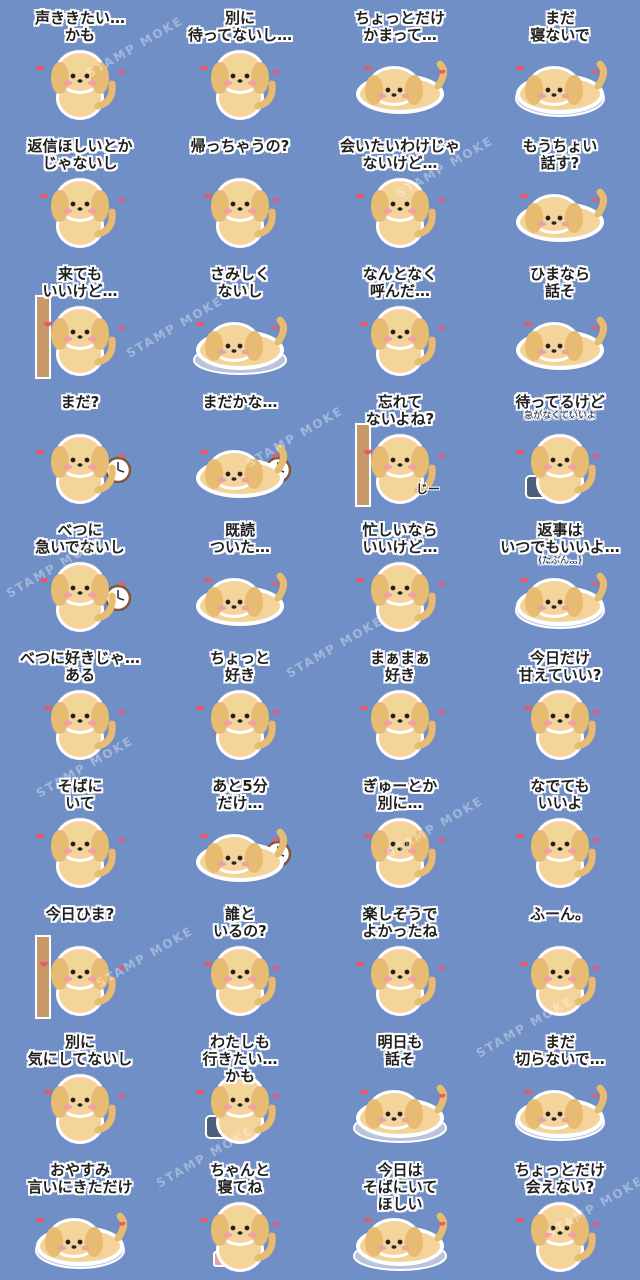 Image resolution: width=640 pixels, height=1280 pixels. I want to click on sticker-caption: まぁまぁ 好き, so click(400, 667).